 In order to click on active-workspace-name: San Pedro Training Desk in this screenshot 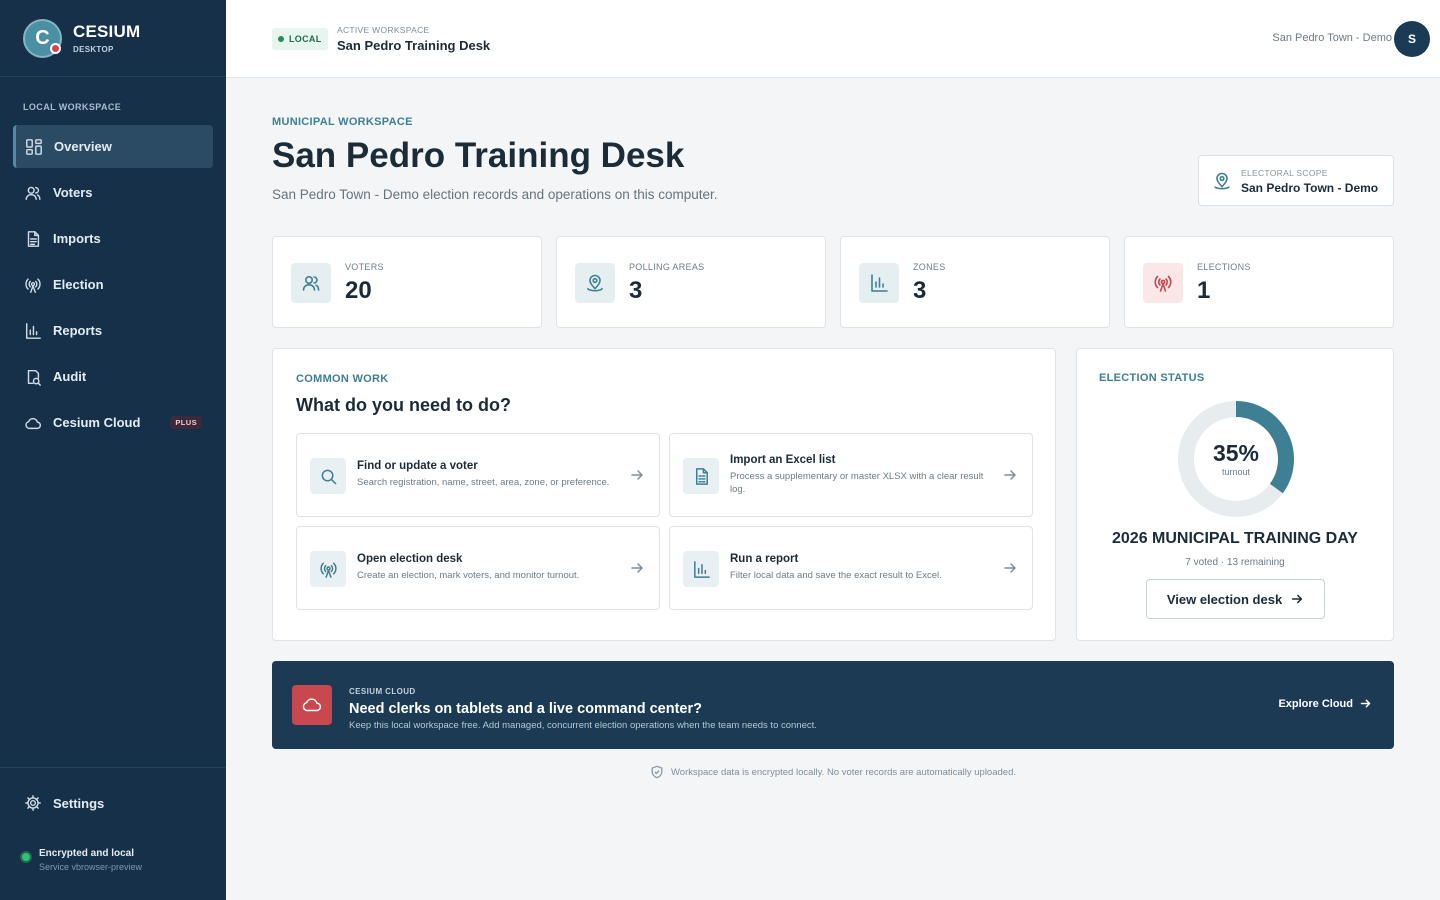, I will do `click(414, 45)`.